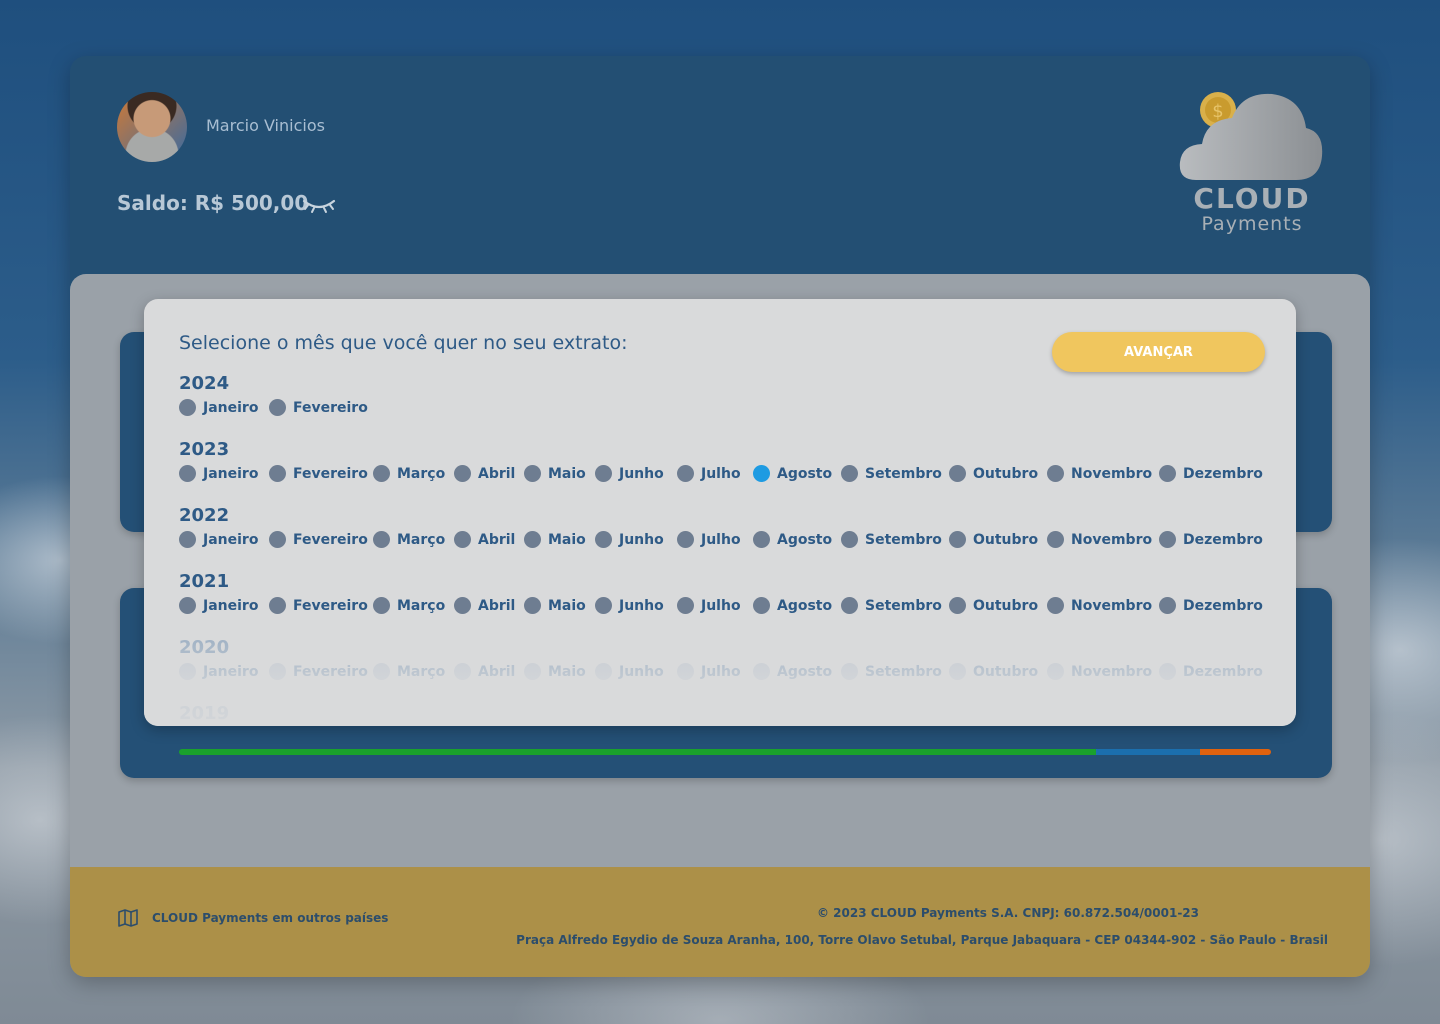 The image size is (1440, 1024). Describe the element at coordinates (1211, 539) in the screenshot. I see `month-option-dezembro-2022: Dezembro` at that location.